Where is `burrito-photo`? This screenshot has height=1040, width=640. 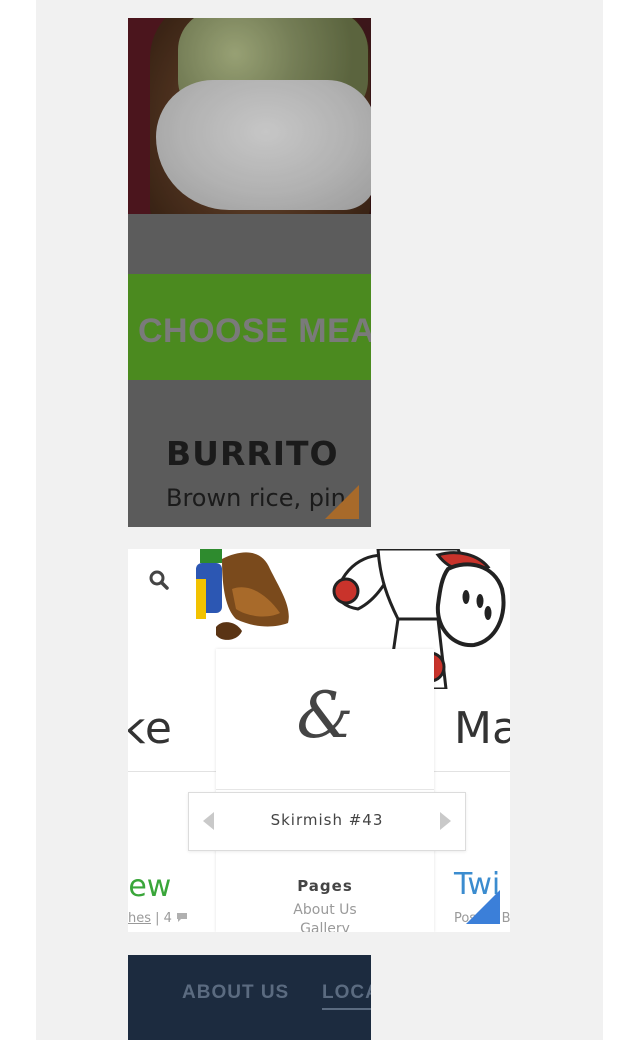 burrito-photo is located at coordinates (249, 116).